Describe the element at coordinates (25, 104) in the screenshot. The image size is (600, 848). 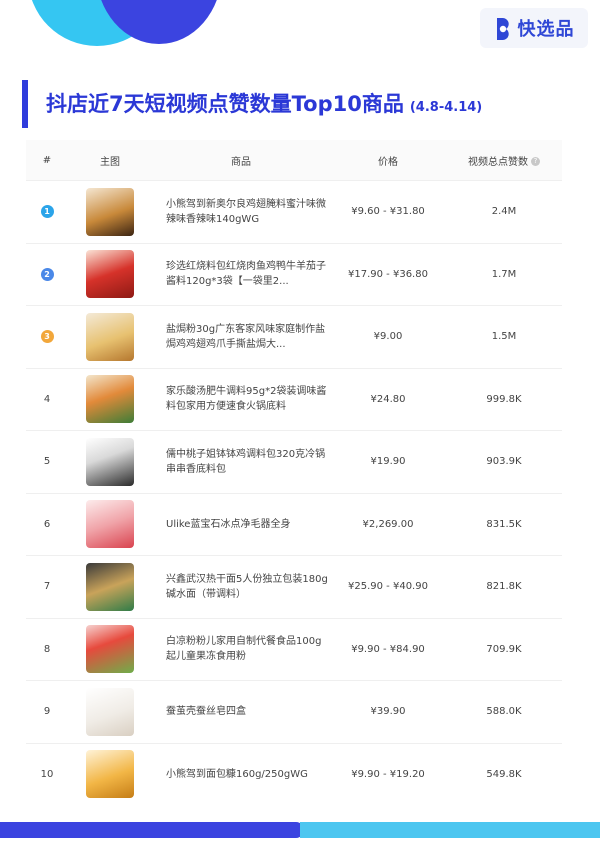
I see `title-accent-bar` at that location.